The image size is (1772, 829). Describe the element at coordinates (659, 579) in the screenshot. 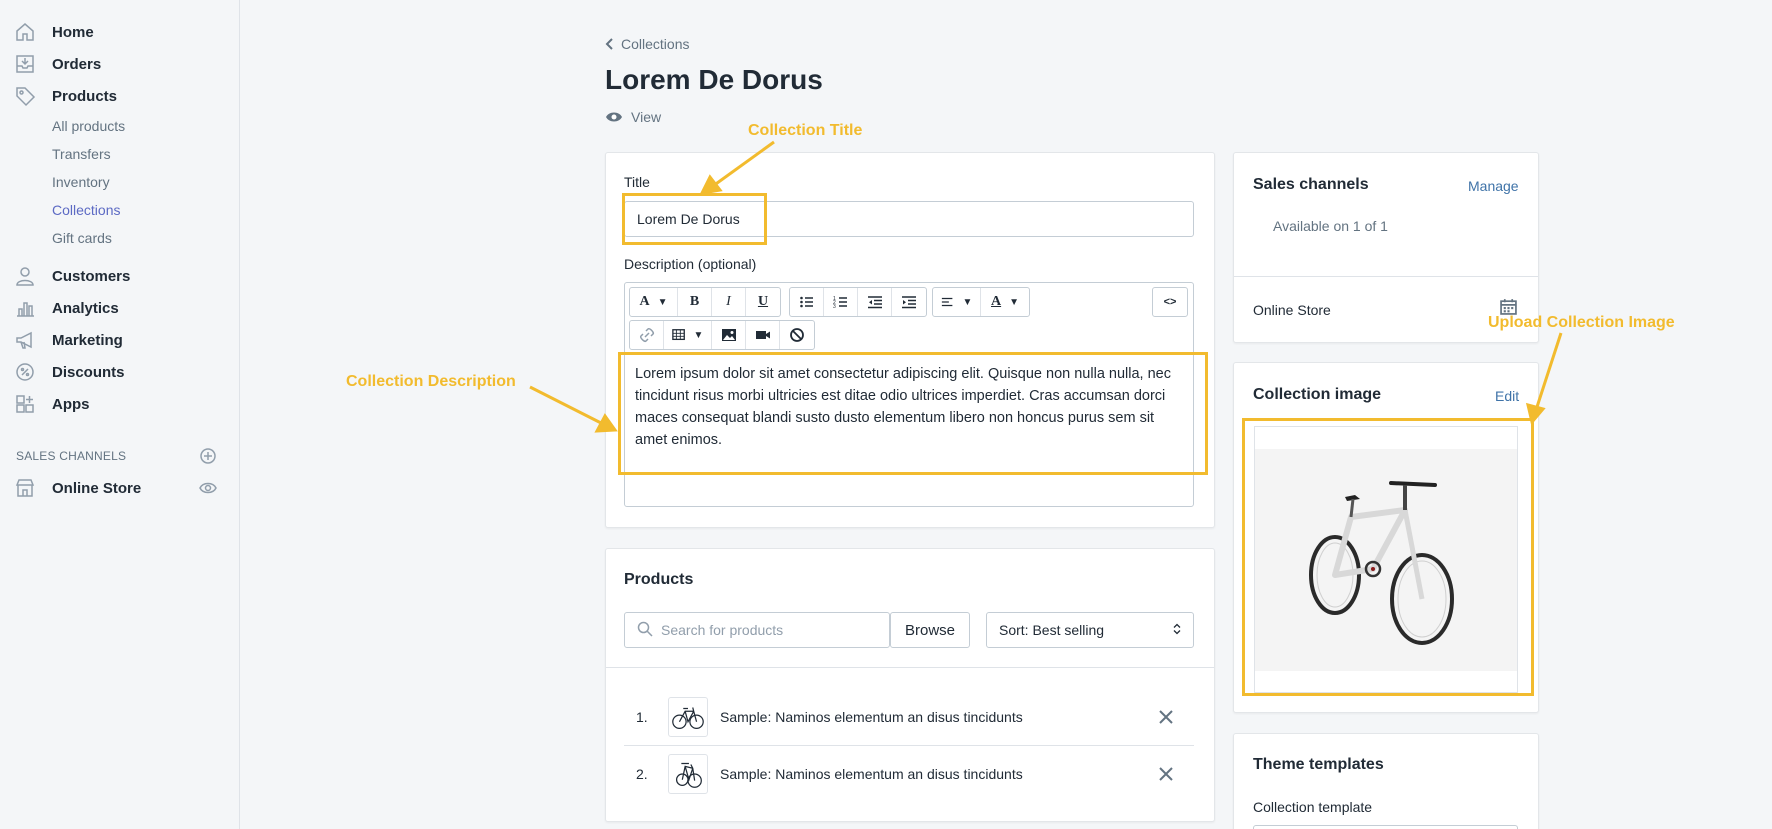

I see `products-title: Products` at that location.